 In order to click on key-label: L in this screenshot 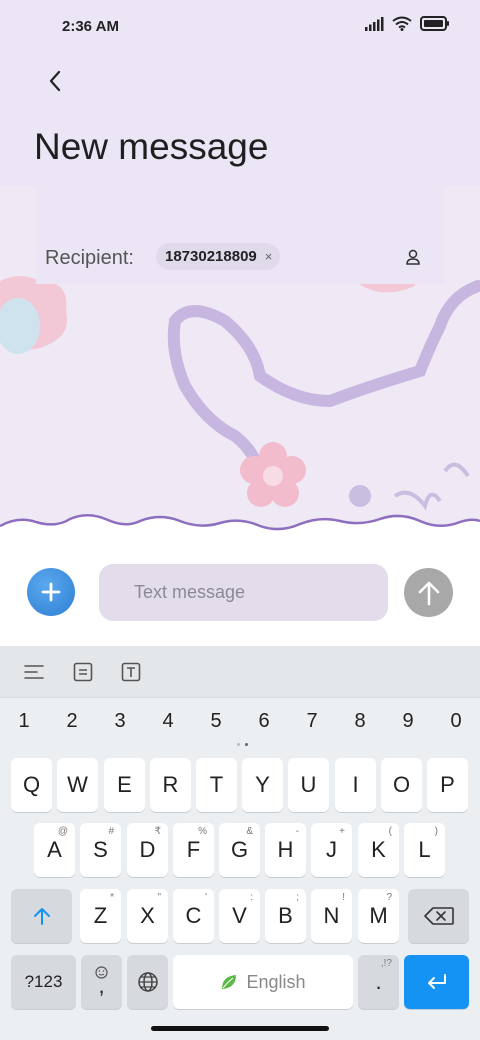, I will do `click(424, 849)`.